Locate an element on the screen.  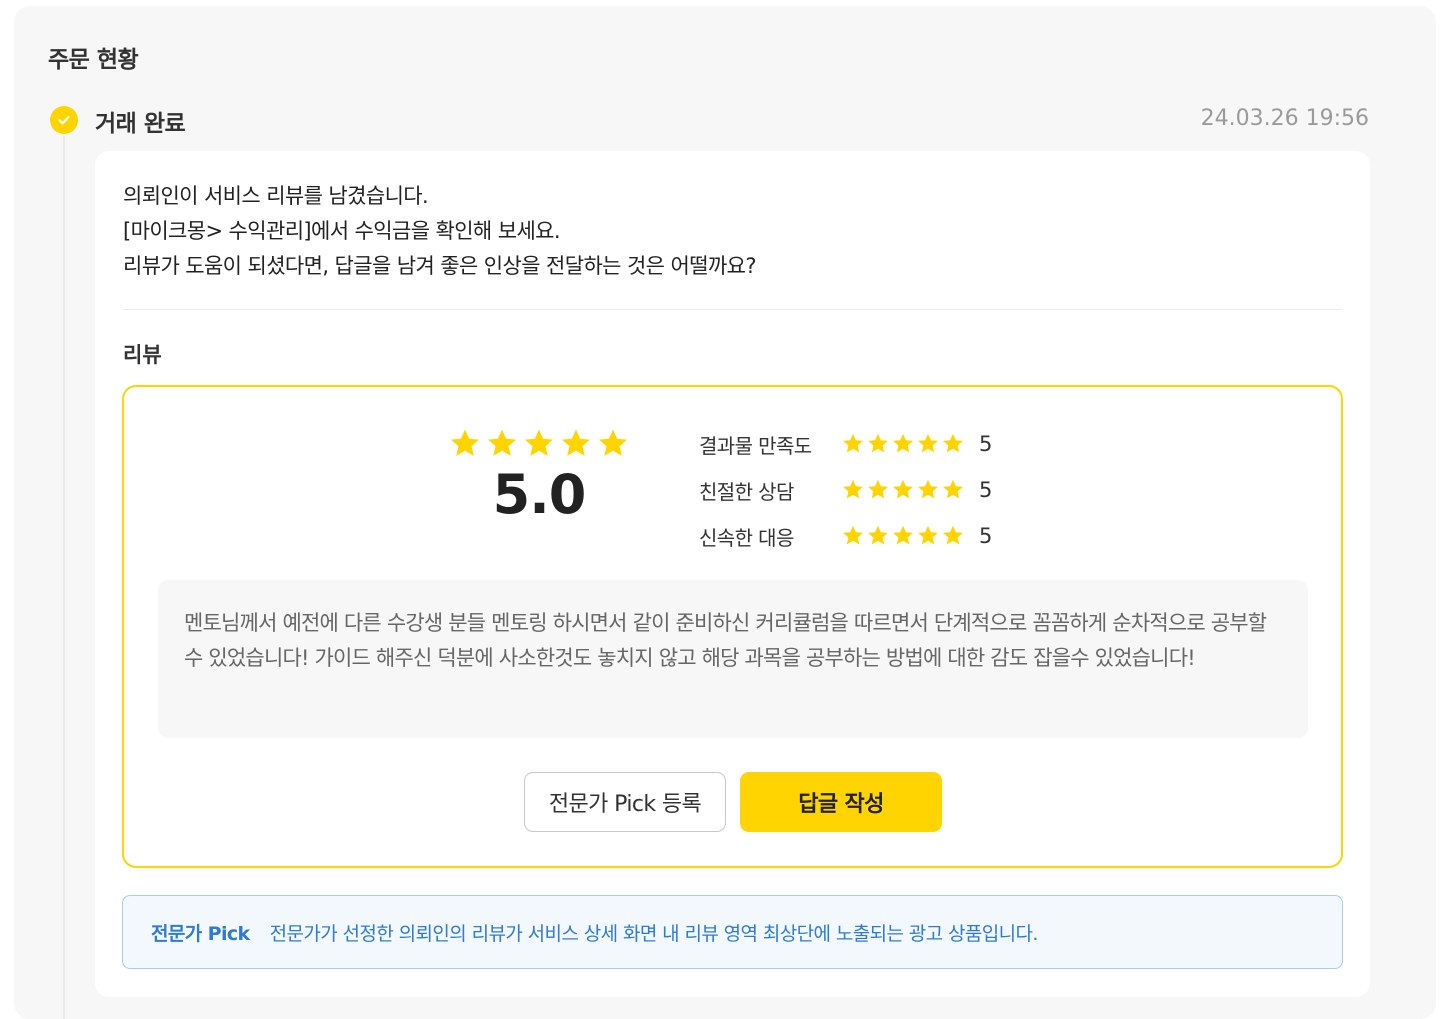
criteria-ratings: 결과물 만족도 5 친절한 상담 5 신속한 대응 5 is located at coordinates (845, 490).